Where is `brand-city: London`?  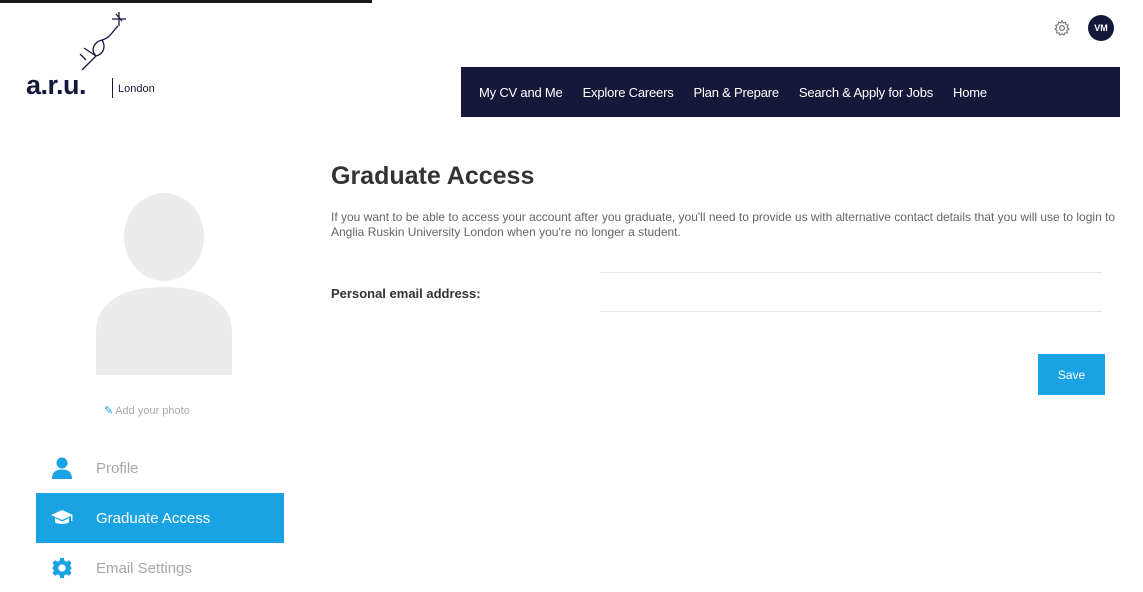
brand-city: London is located at coordinates (136, 89).